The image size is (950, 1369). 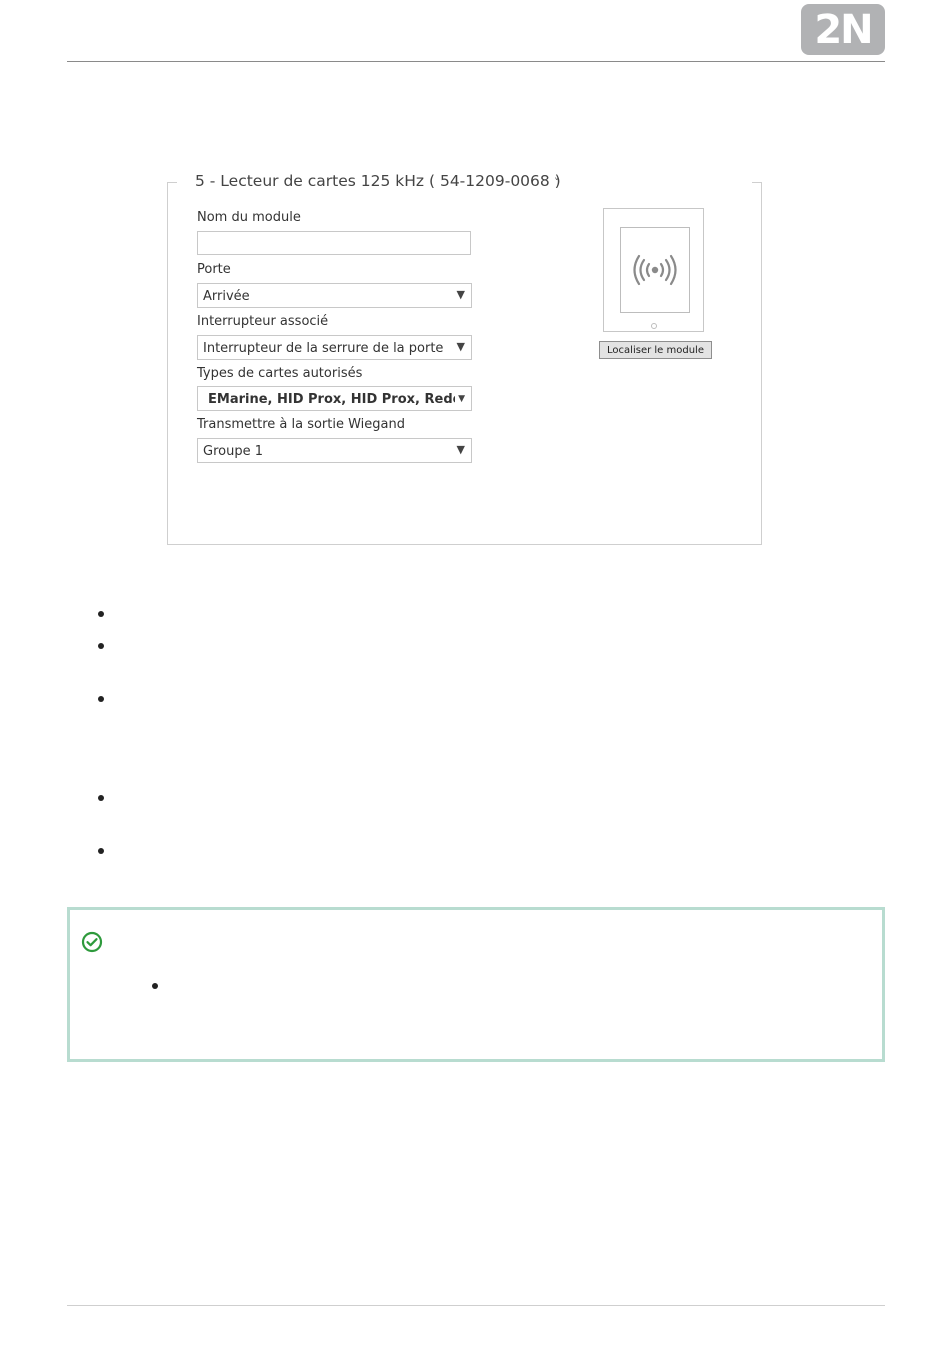 I want to click on module-device-image, so click(x=653, y=270).